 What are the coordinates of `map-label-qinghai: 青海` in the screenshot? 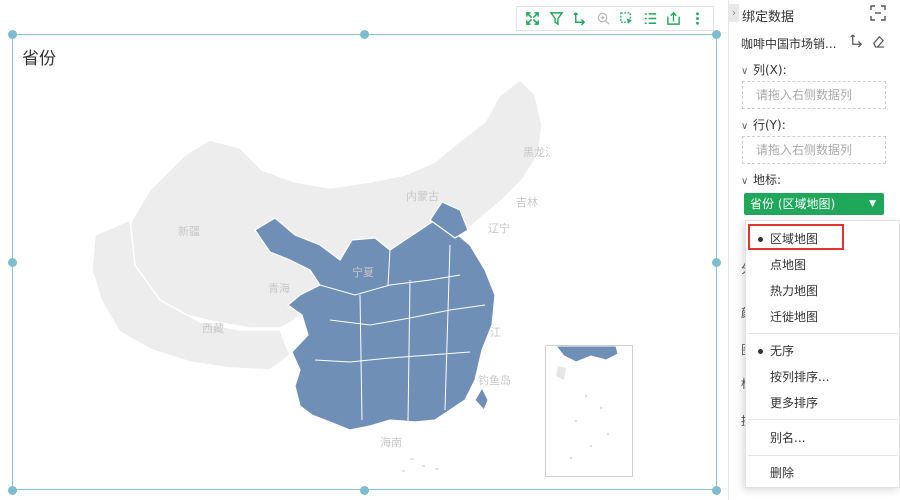 It's located at (279, 288).